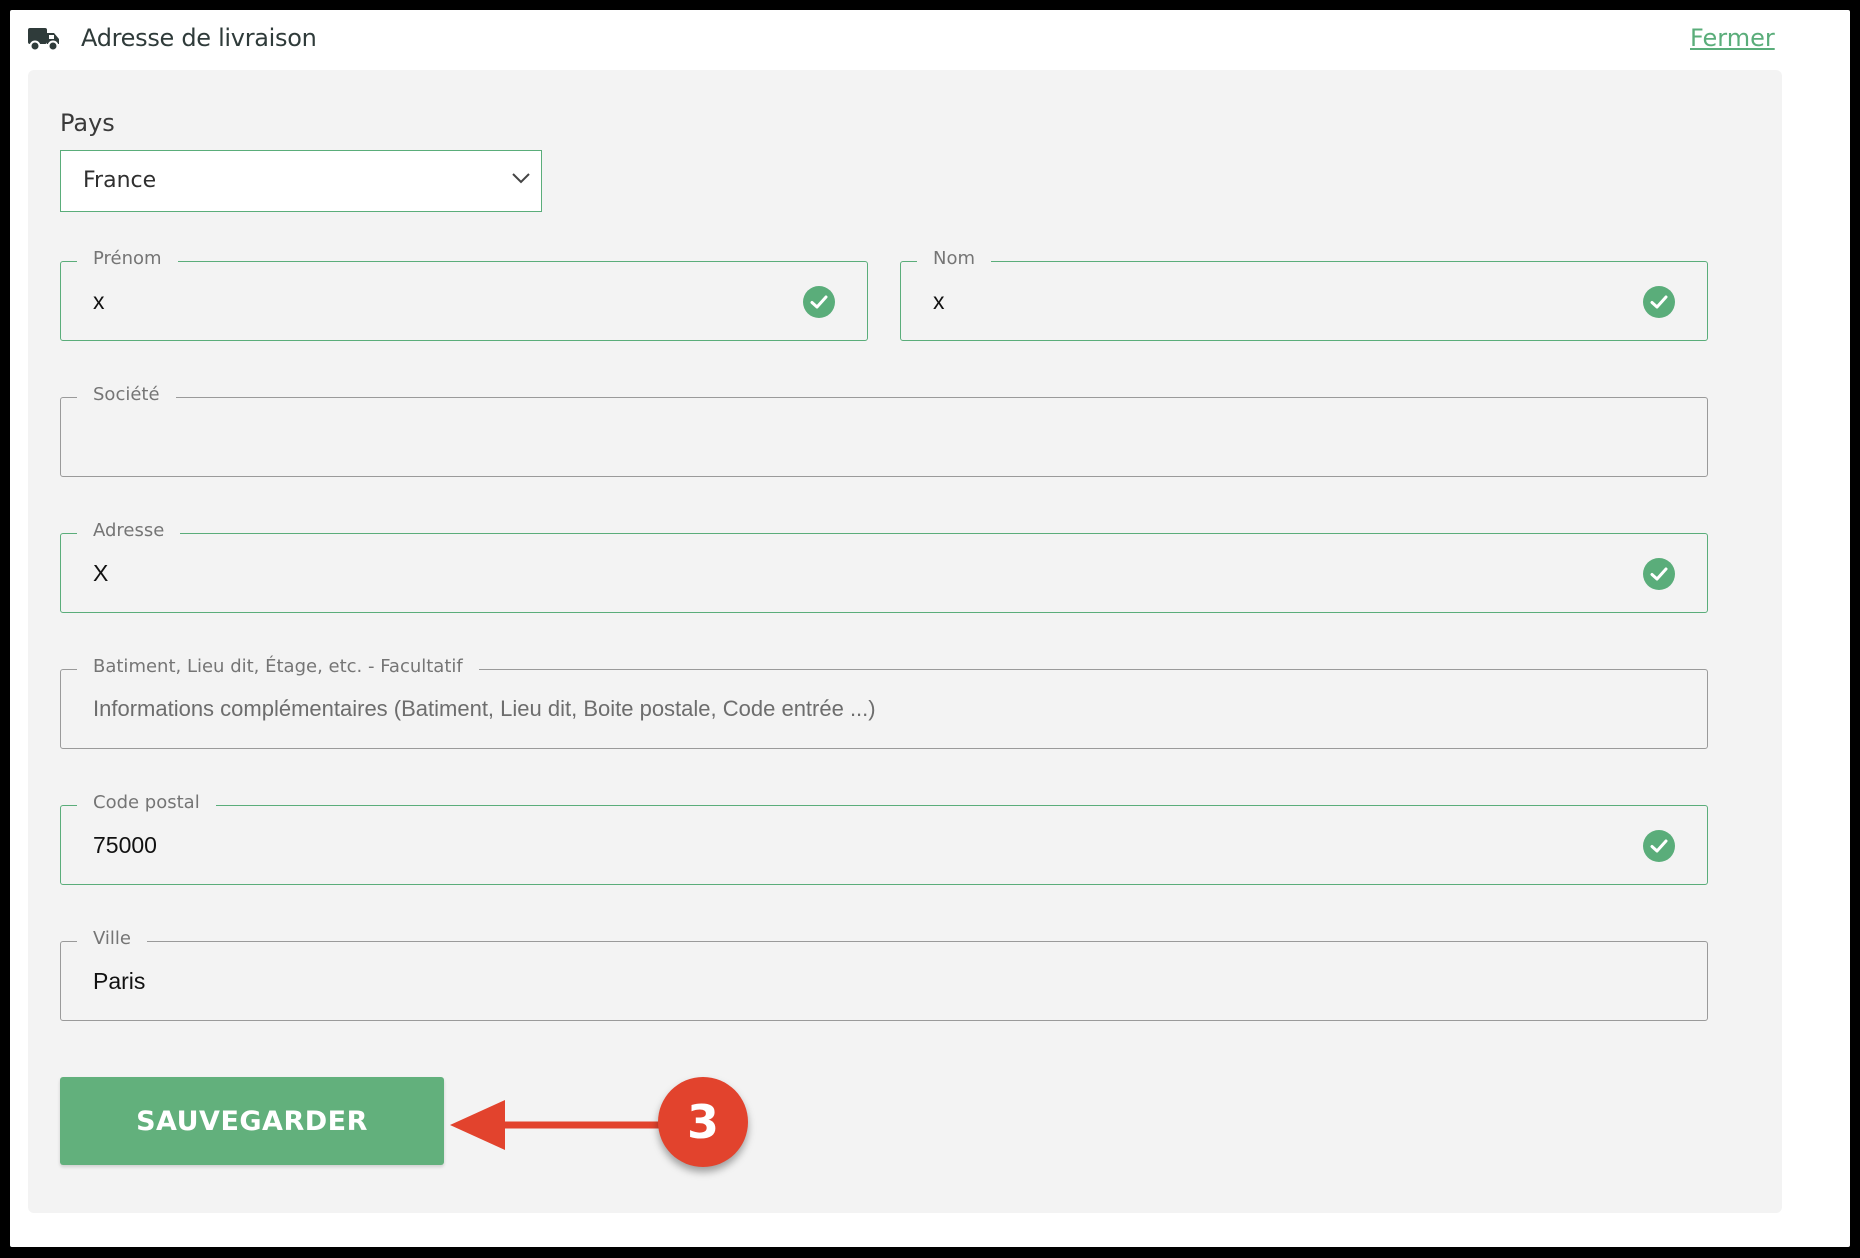 This screenshot has width=1860, height=1258. I want to click on company-label: Société, so click(126, 394).